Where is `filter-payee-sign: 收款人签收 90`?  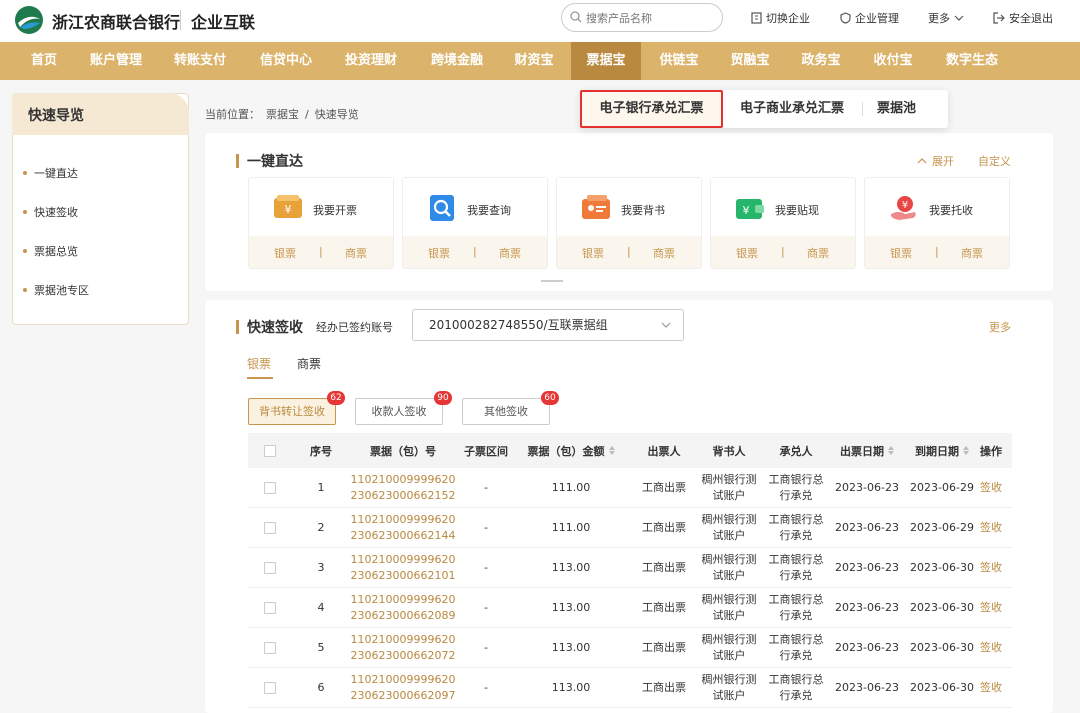 filter-payee-sign: 收款人签收 90 is located at coordinates (403, 408).